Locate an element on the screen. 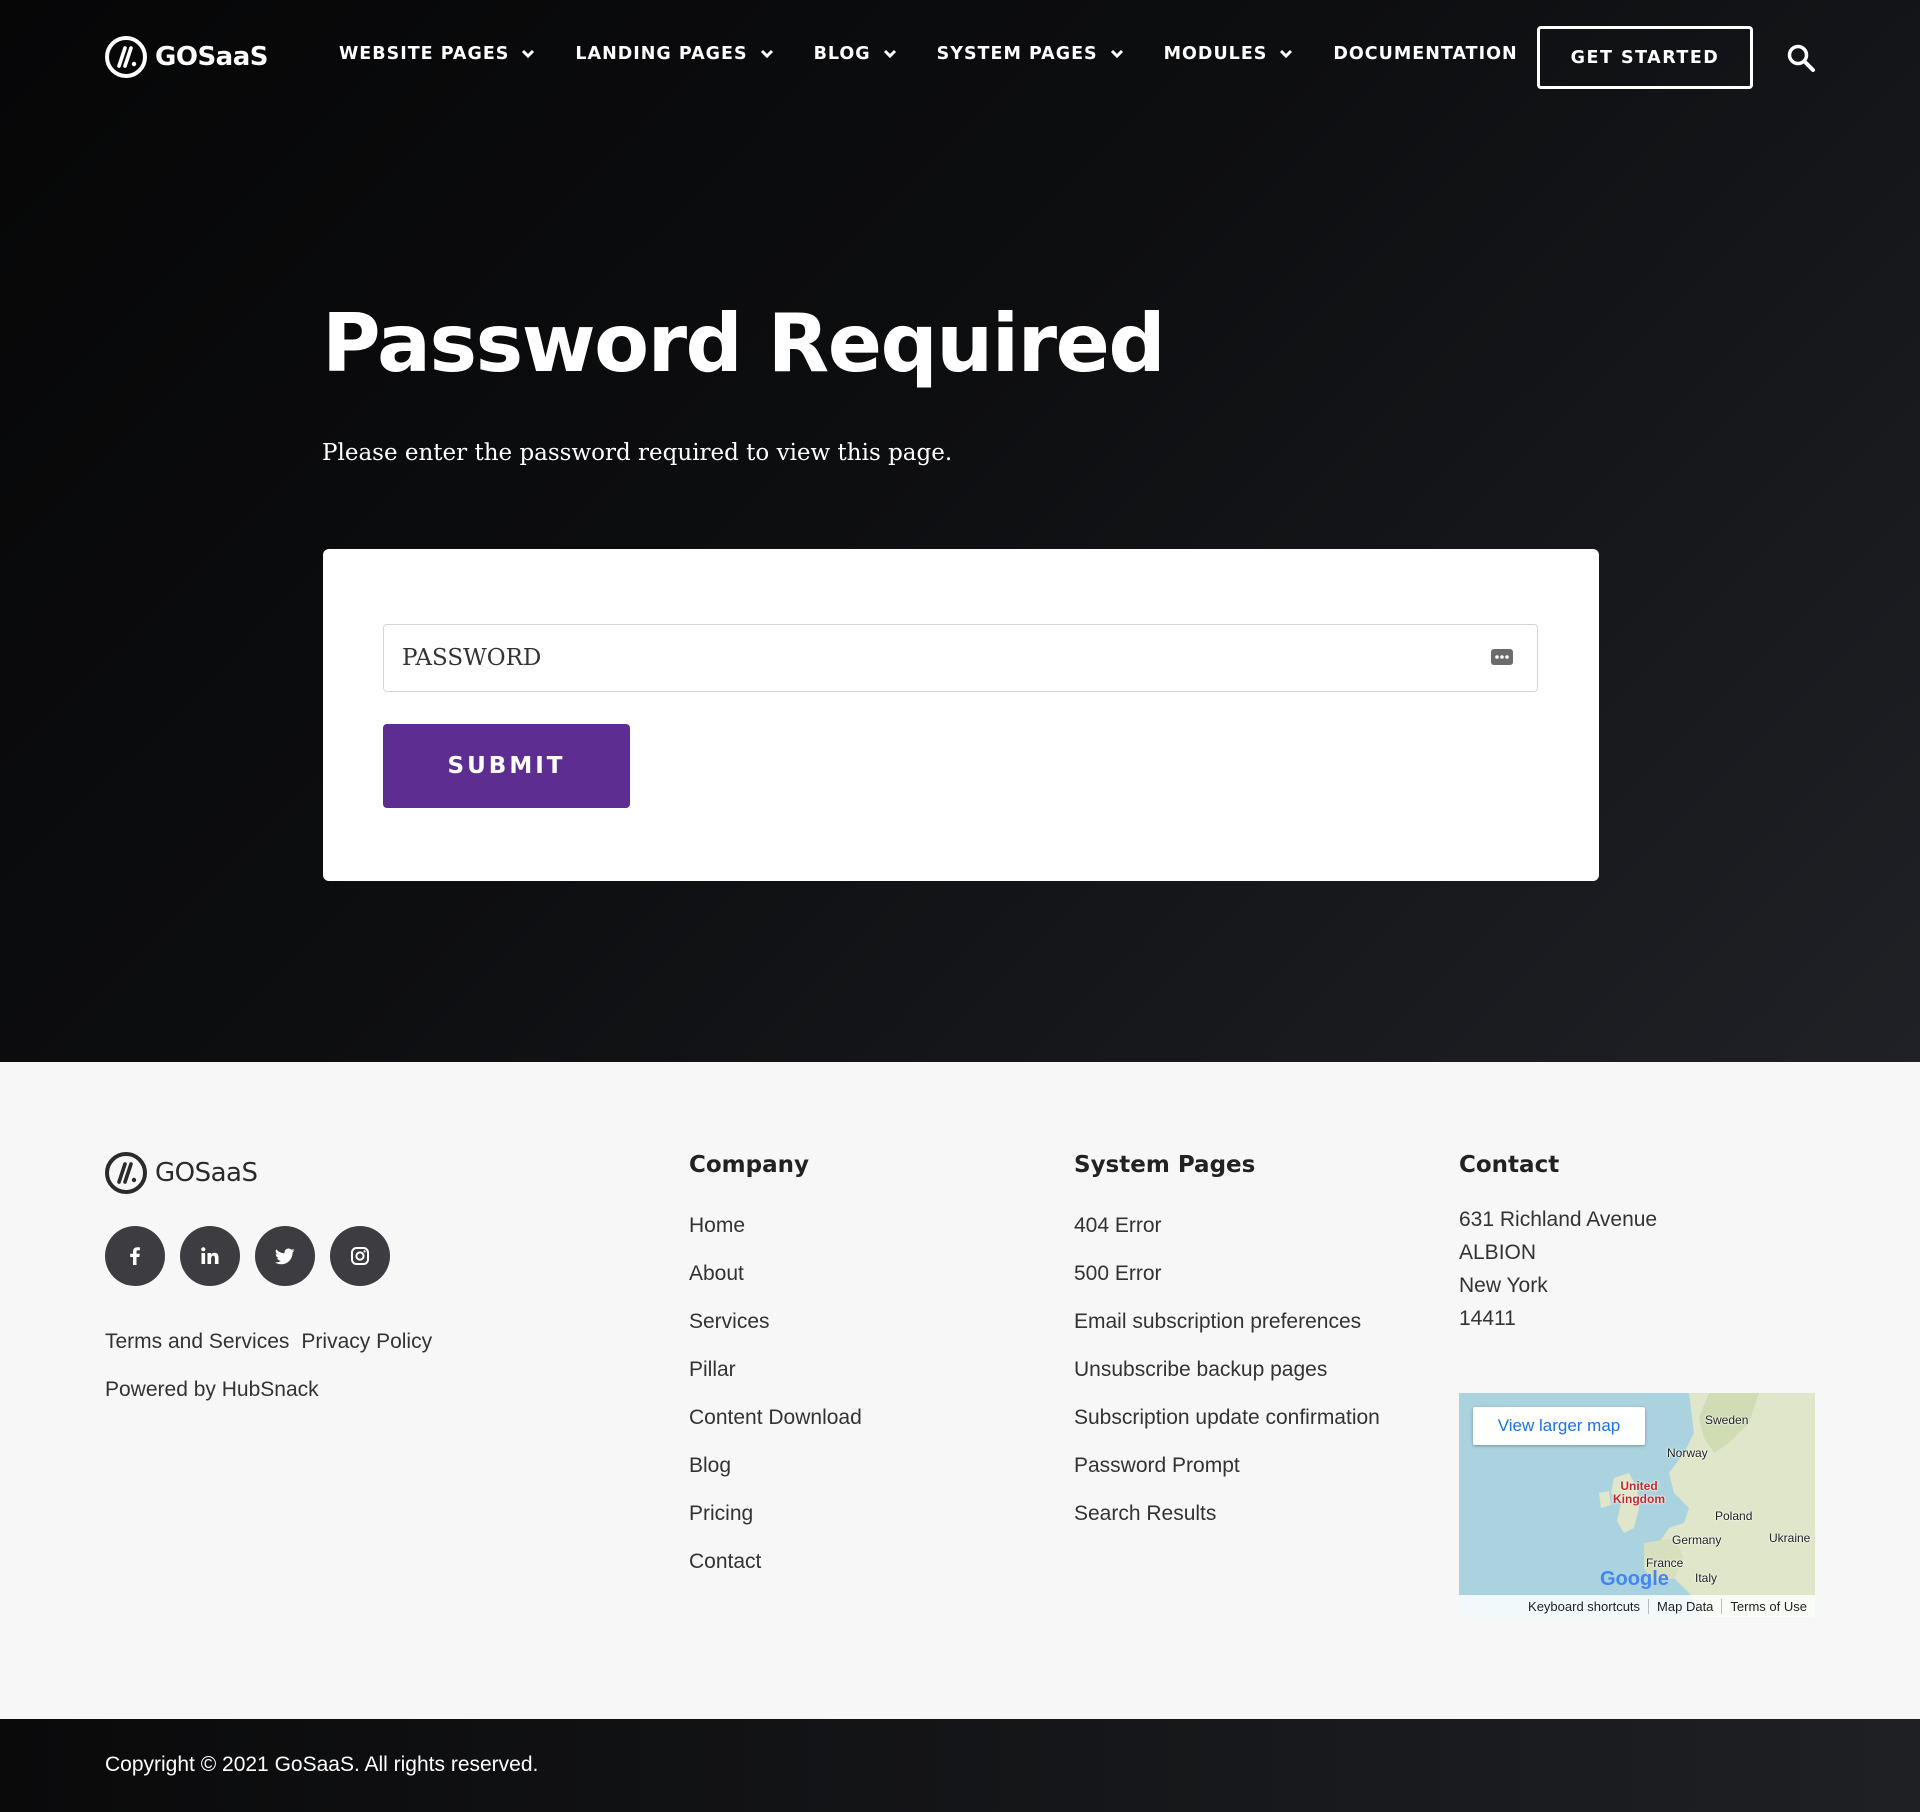 This screenshot has height=1812, width=1920. nav-item-label: DOCUMENTATION is located at coordinates (1425, 54).